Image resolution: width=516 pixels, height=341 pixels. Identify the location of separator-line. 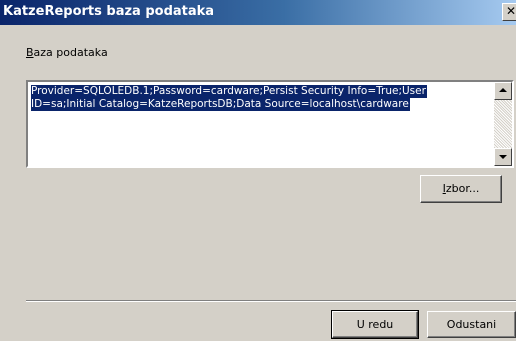
(271, 301).